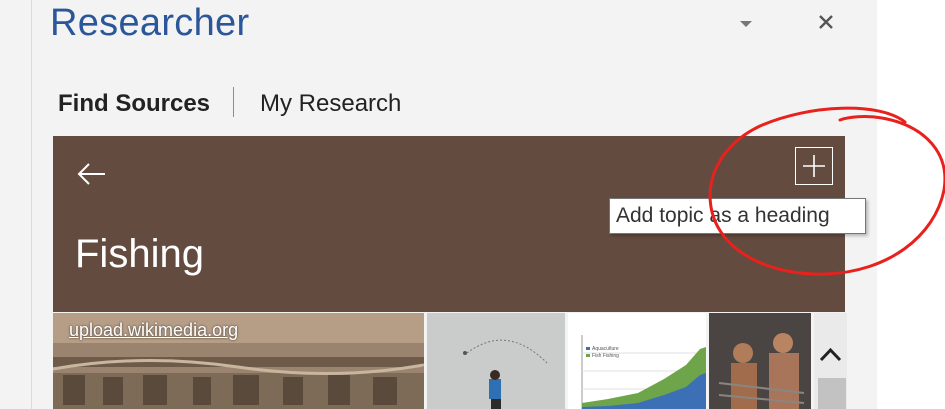  I want to click on add-topic-heading-button, so click(814, 166).